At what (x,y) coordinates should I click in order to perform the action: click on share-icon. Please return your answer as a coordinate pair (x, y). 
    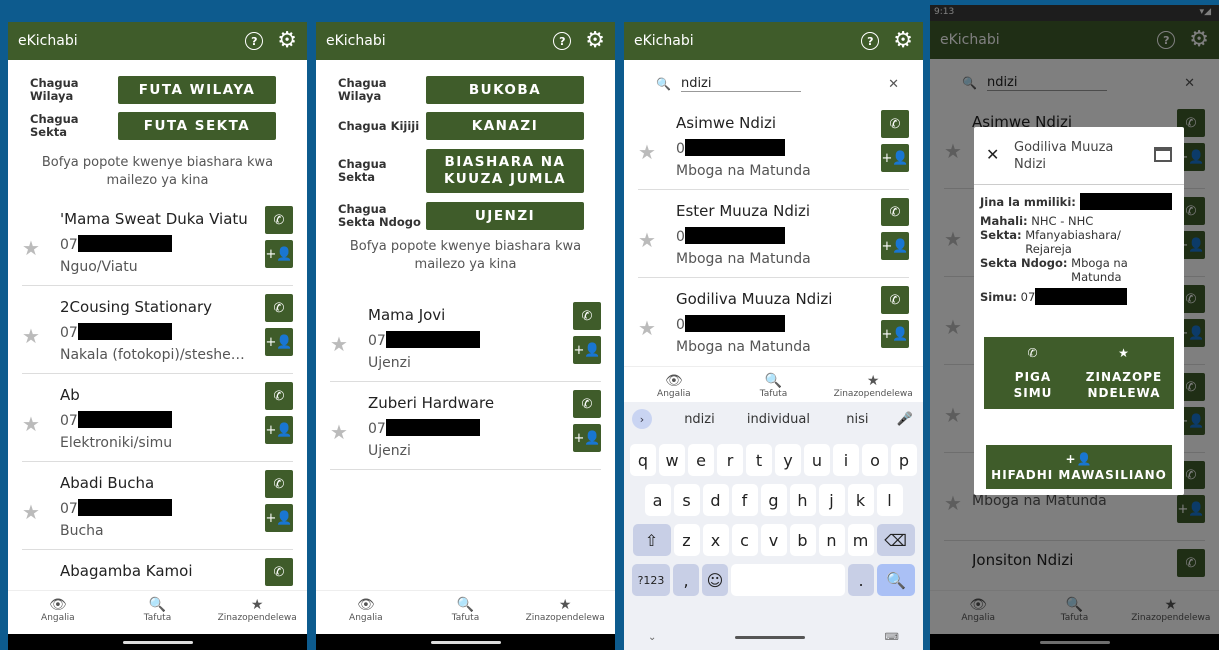
    Looking at the image, I should click on (1163, 154).